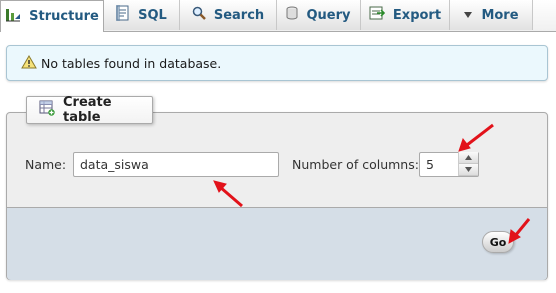  What do you see at coordinates (417, 15) in the screenshot?
I see `tab-export-label: Export` at bounding box center [417, 15].